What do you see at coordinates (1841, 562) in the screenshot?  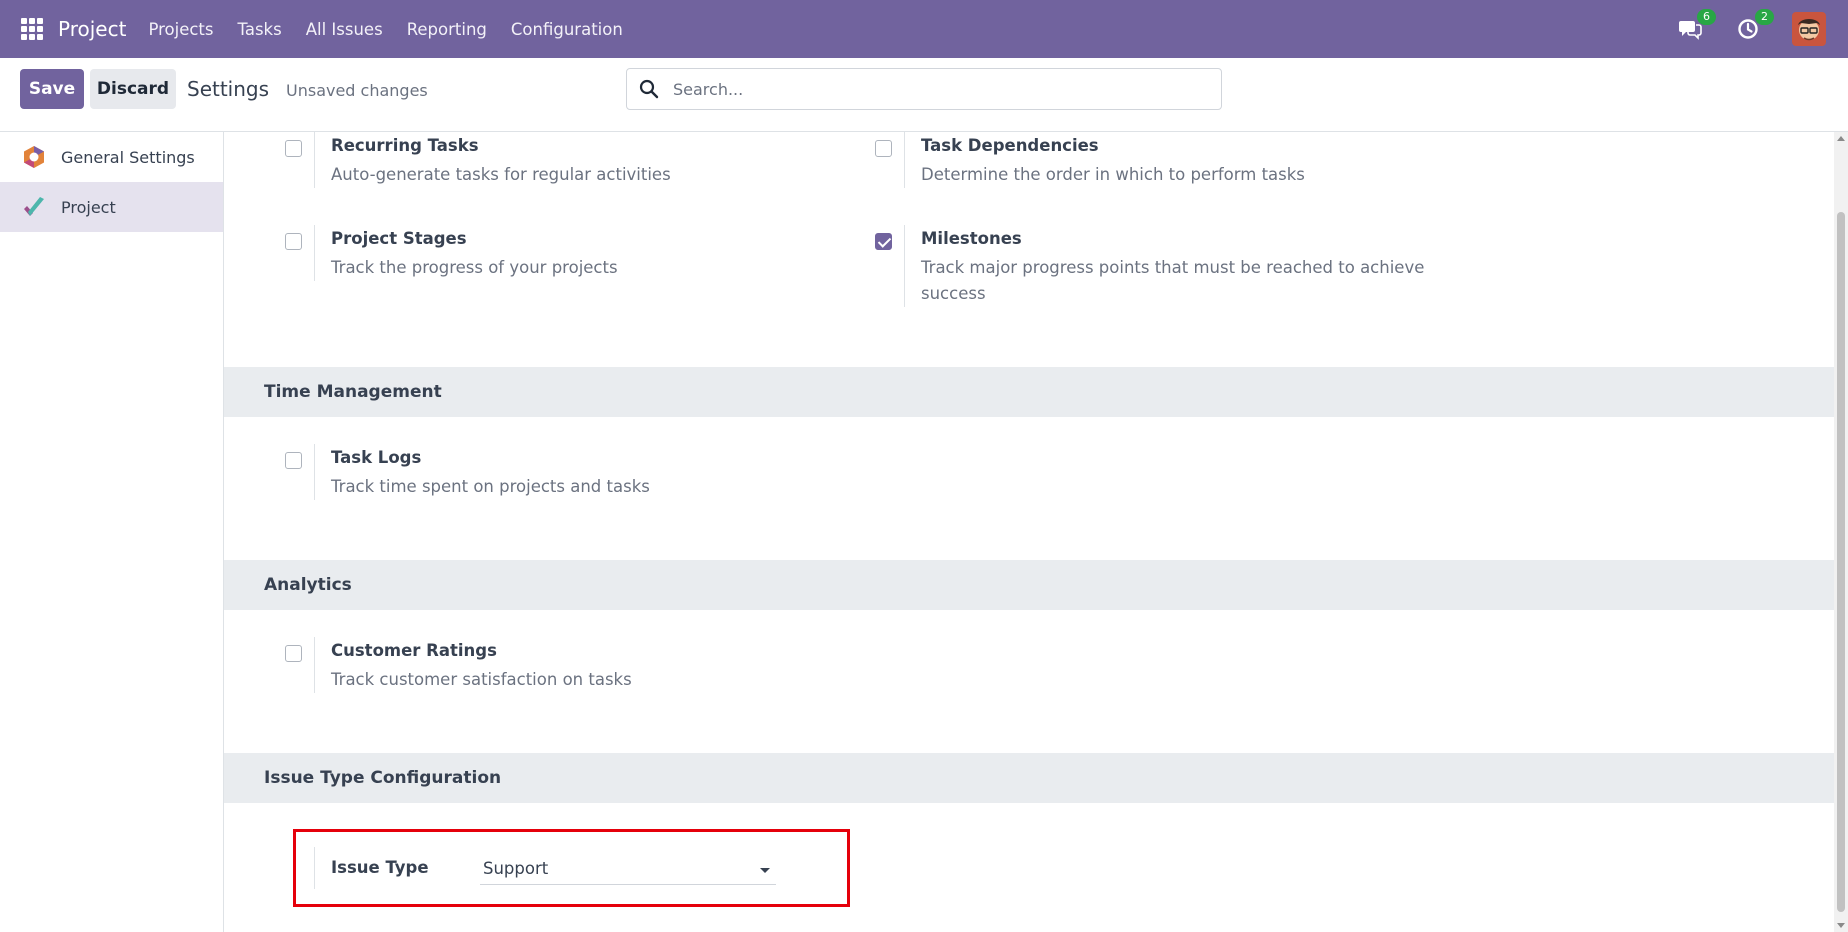 I see `scroll-thumb` at bounding box center [1841, 562].